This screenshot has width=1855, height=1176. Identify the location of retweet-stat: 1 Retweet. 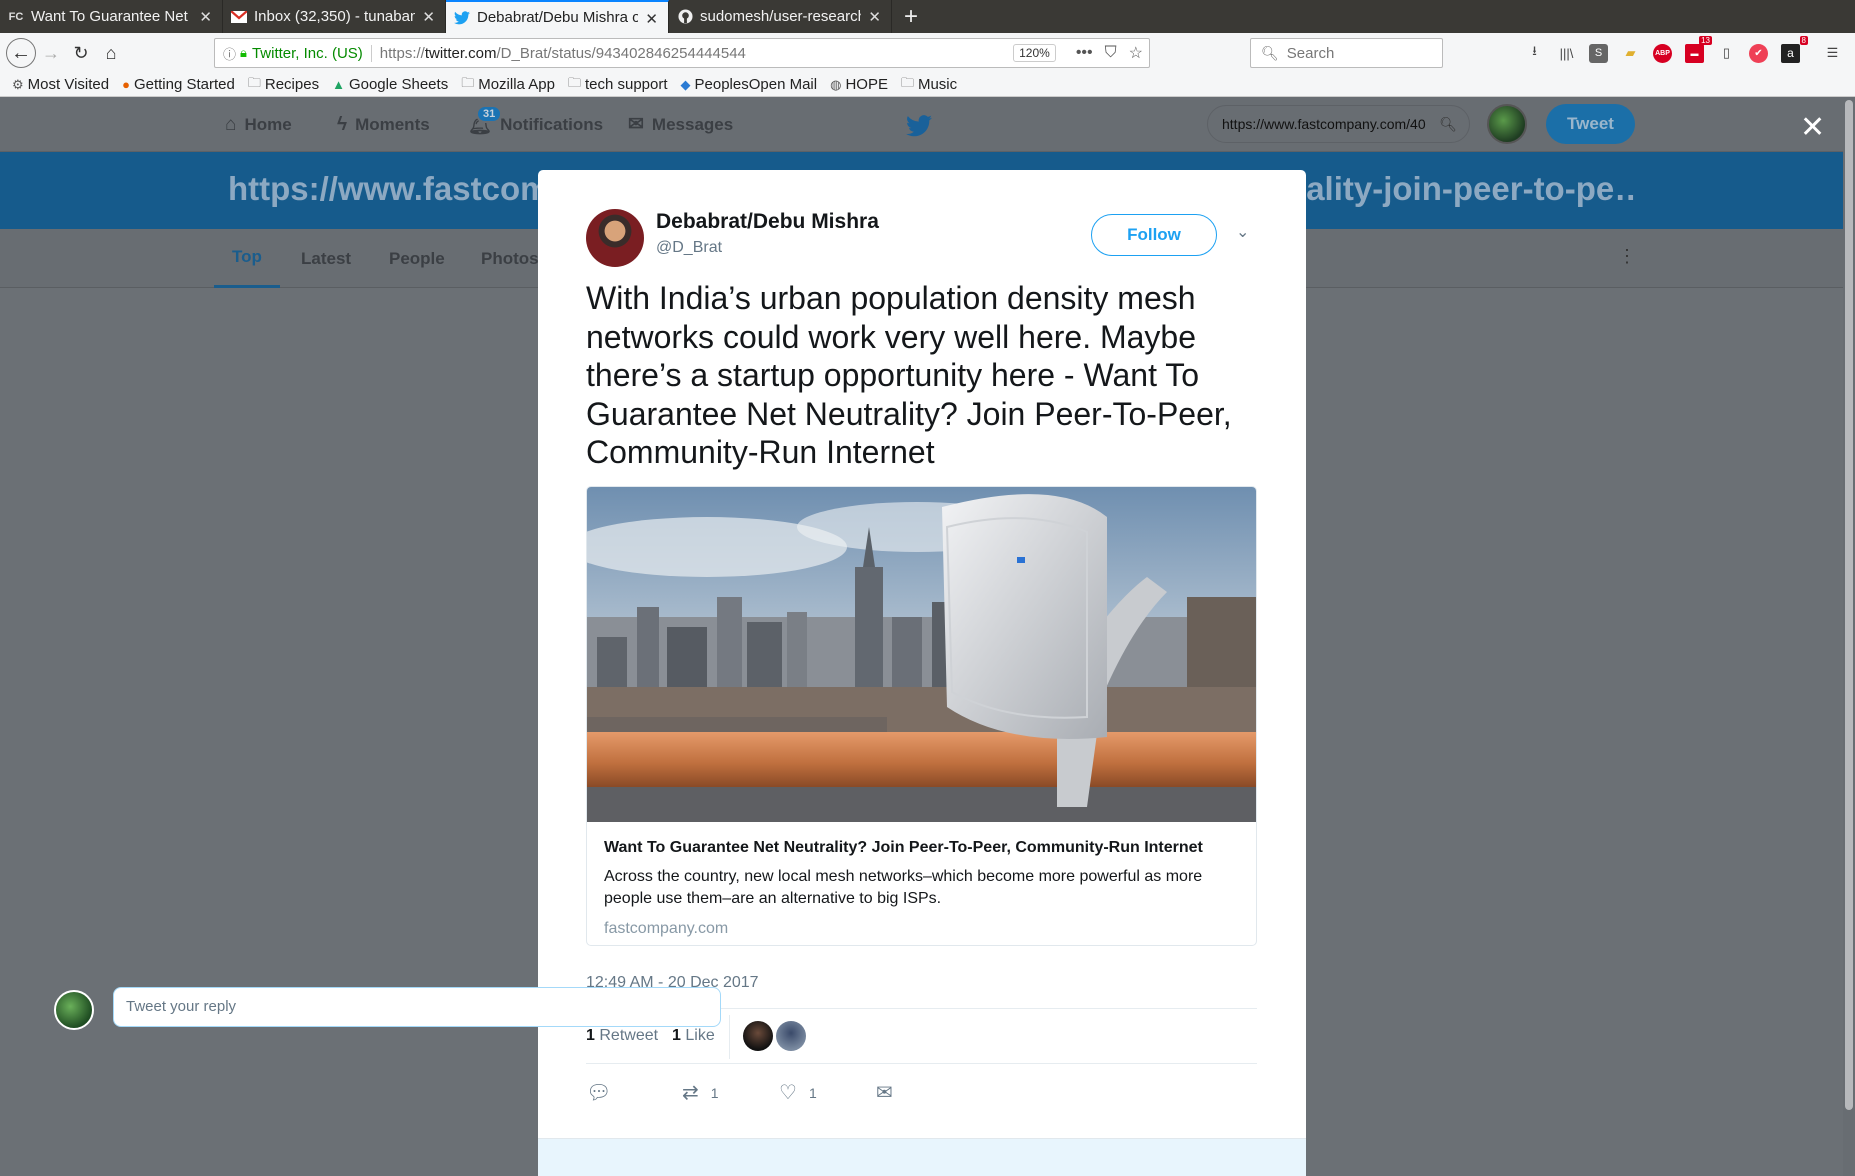
(622, 1036).